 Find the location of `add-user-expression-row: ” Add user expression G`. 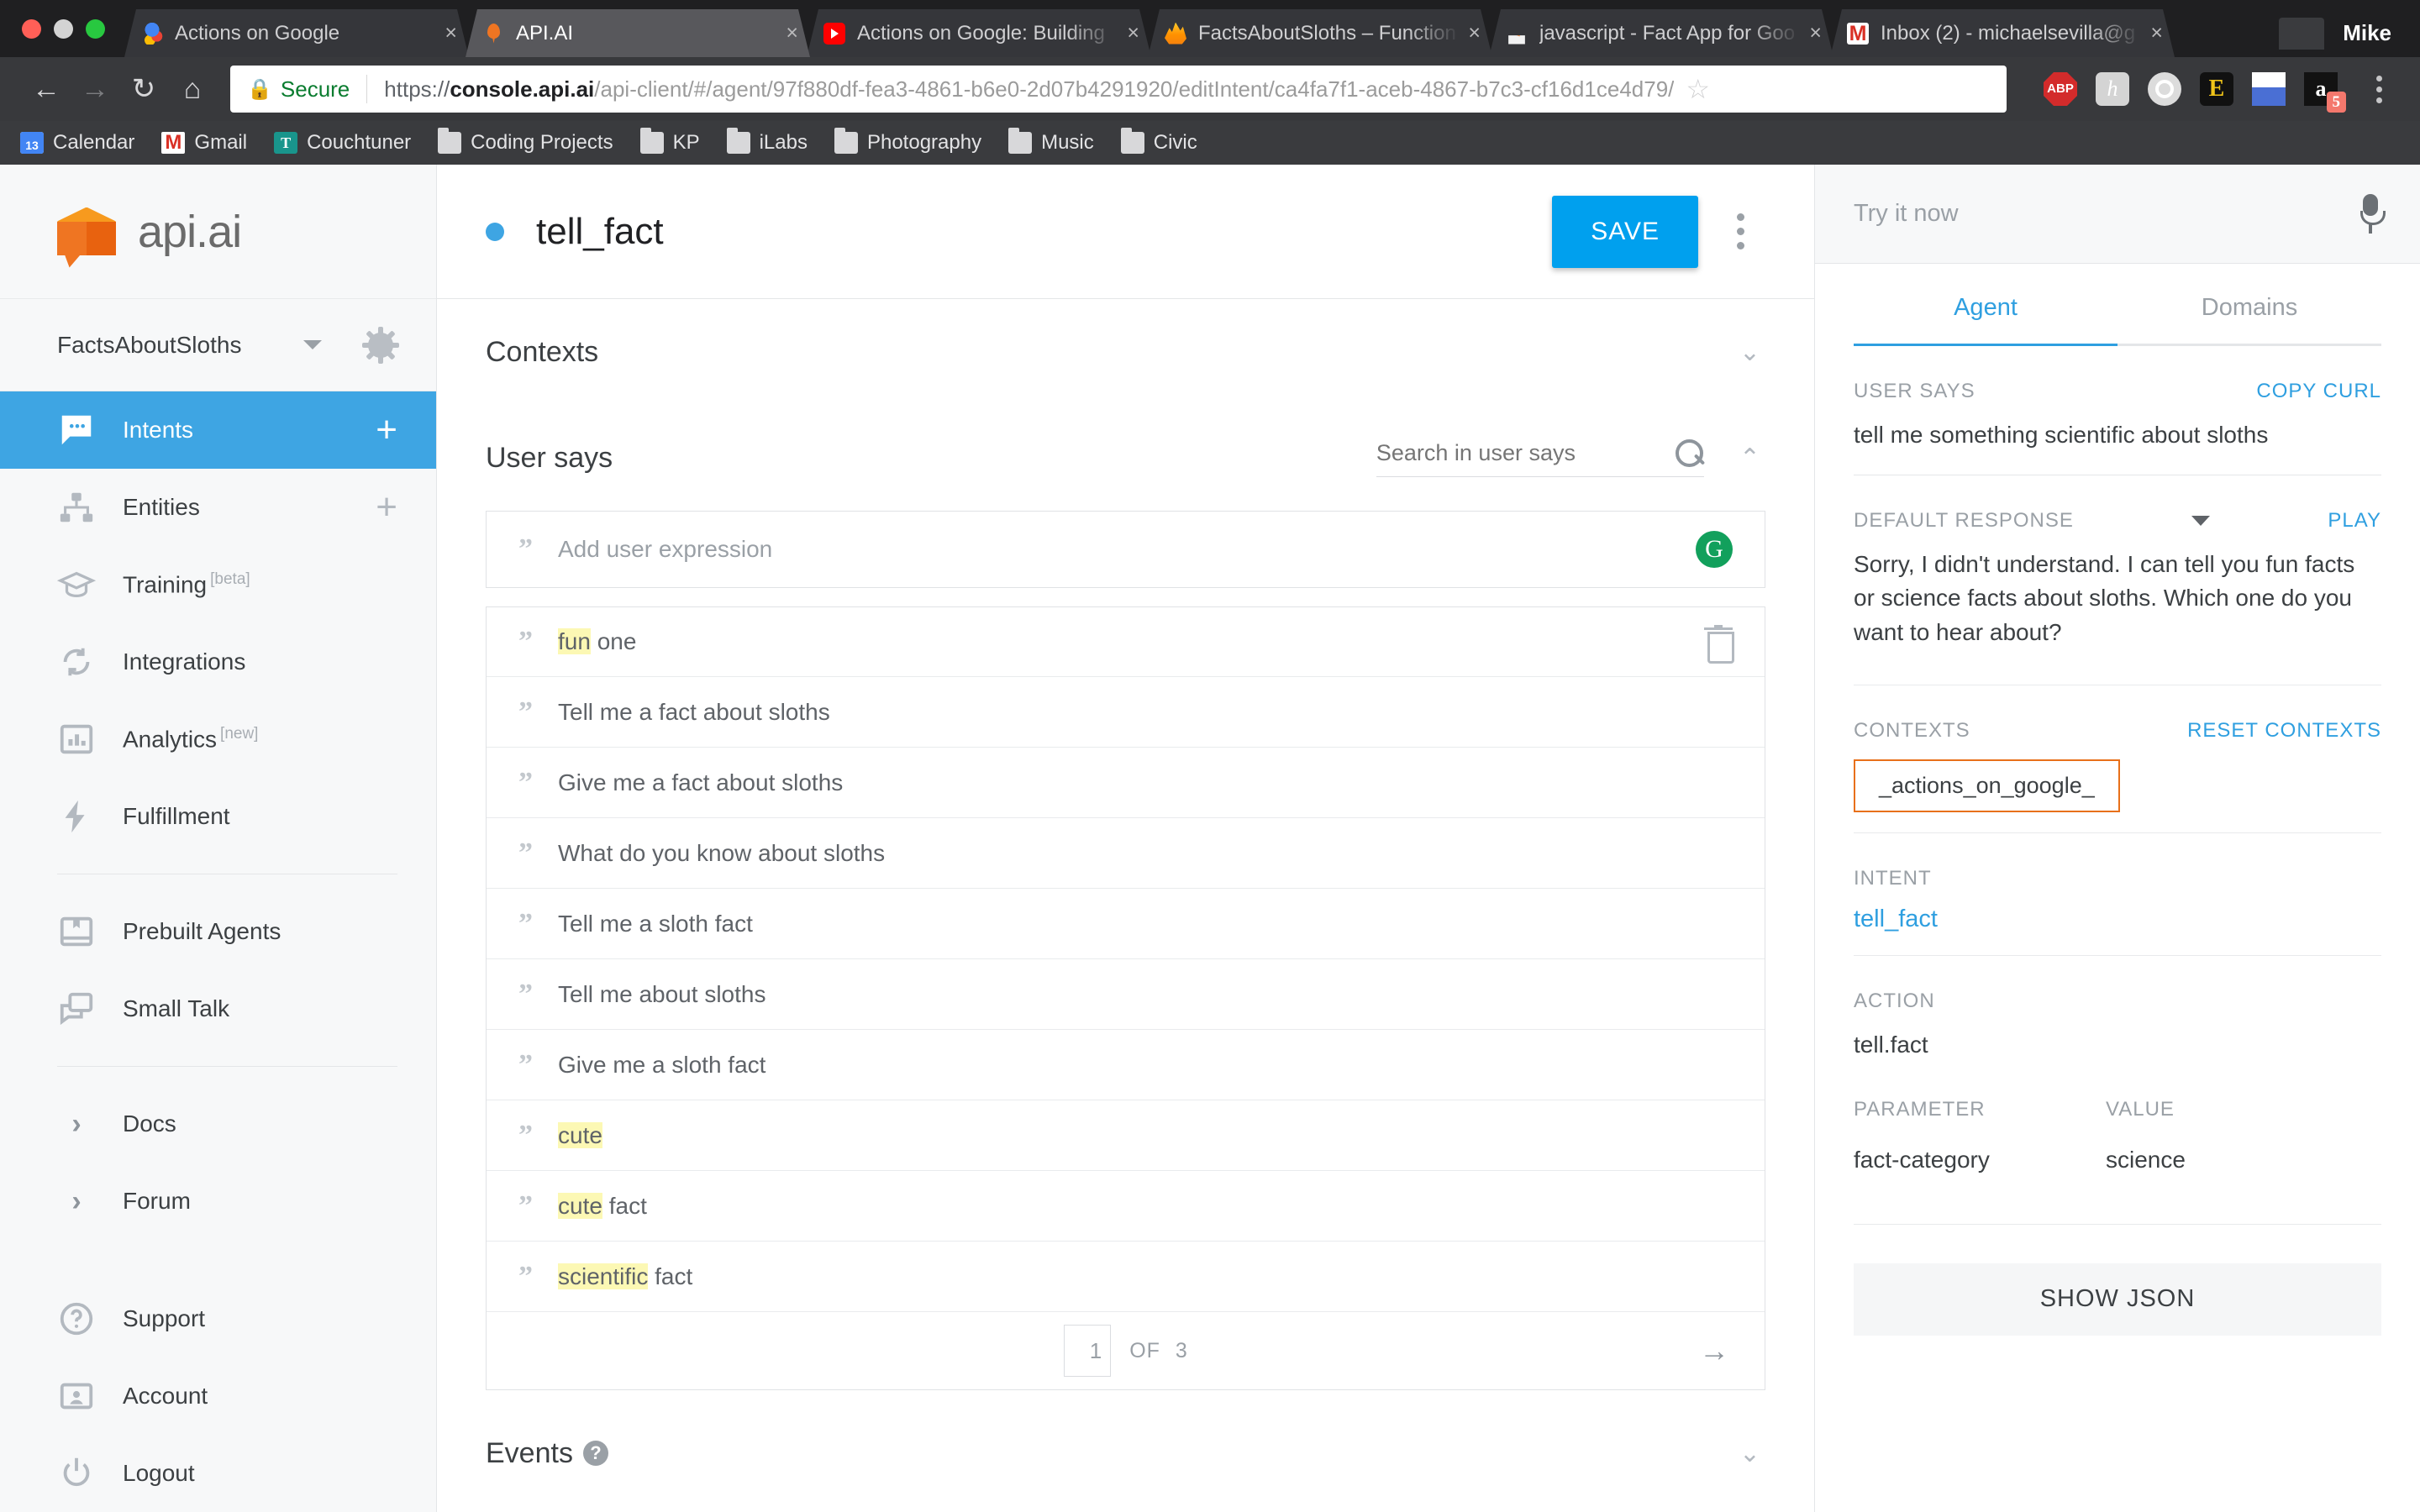

add-user-expression-row: ” Add user expression G is located at coordinates (1125, 549).